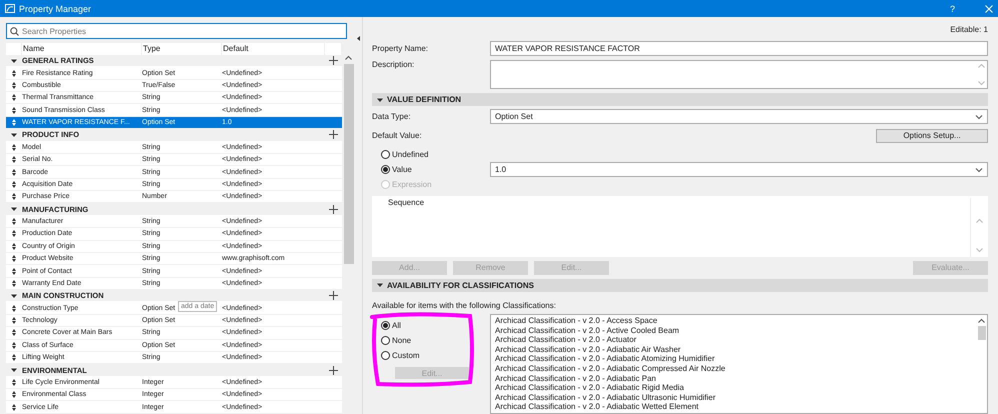 Image resolution: width=998 pixels, height=414 pixels. I want to click on radio-button: All, so click(435, 325).